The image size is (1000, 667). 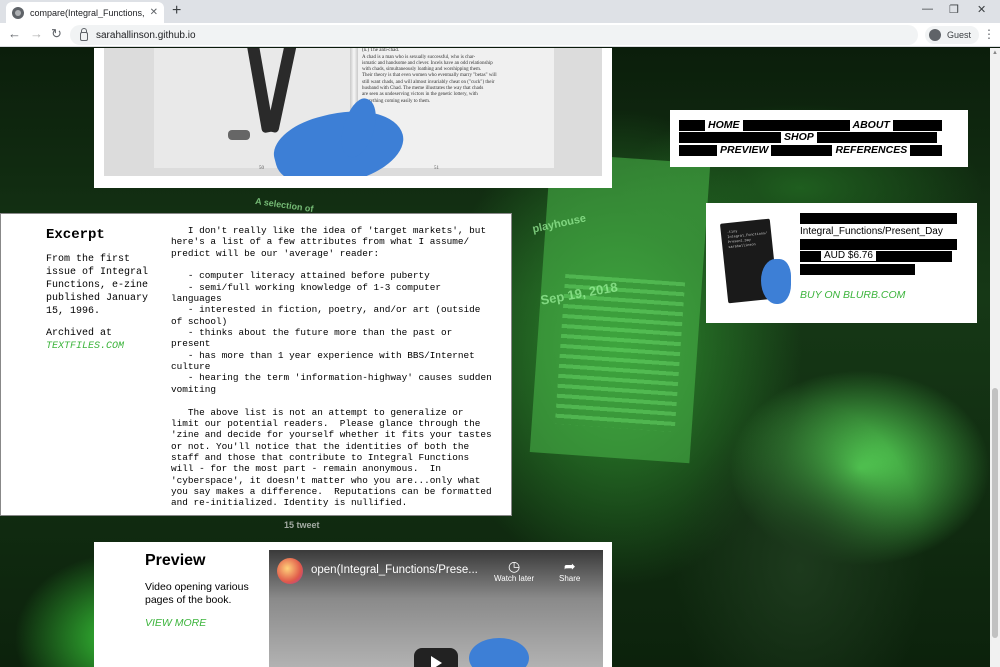 I want to click on play-button-icon, so click(x=436, y=657).